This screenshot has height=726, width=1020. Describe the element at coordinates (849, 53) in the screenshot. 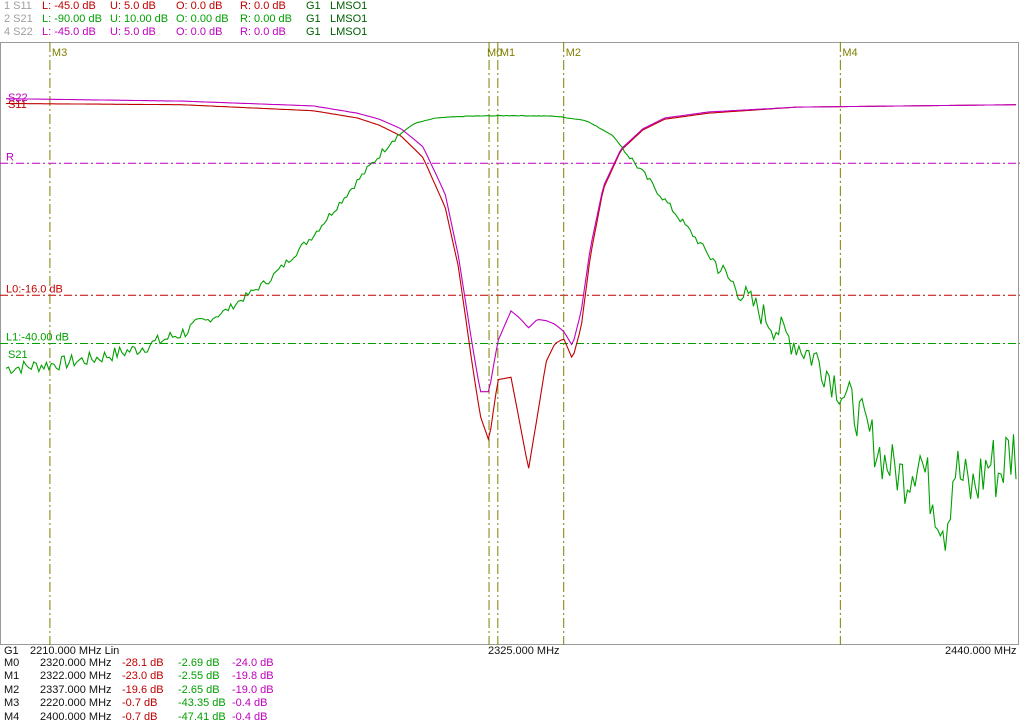

I see `marker-label: M4` at that location.